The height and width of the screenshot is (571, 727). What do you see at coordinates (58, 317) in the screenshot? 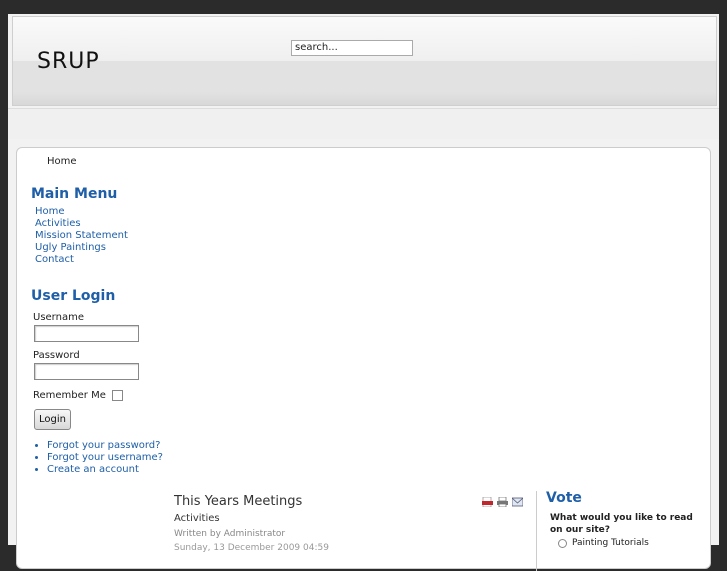
I see `username-label: Username` at bounding box center [58, 317].